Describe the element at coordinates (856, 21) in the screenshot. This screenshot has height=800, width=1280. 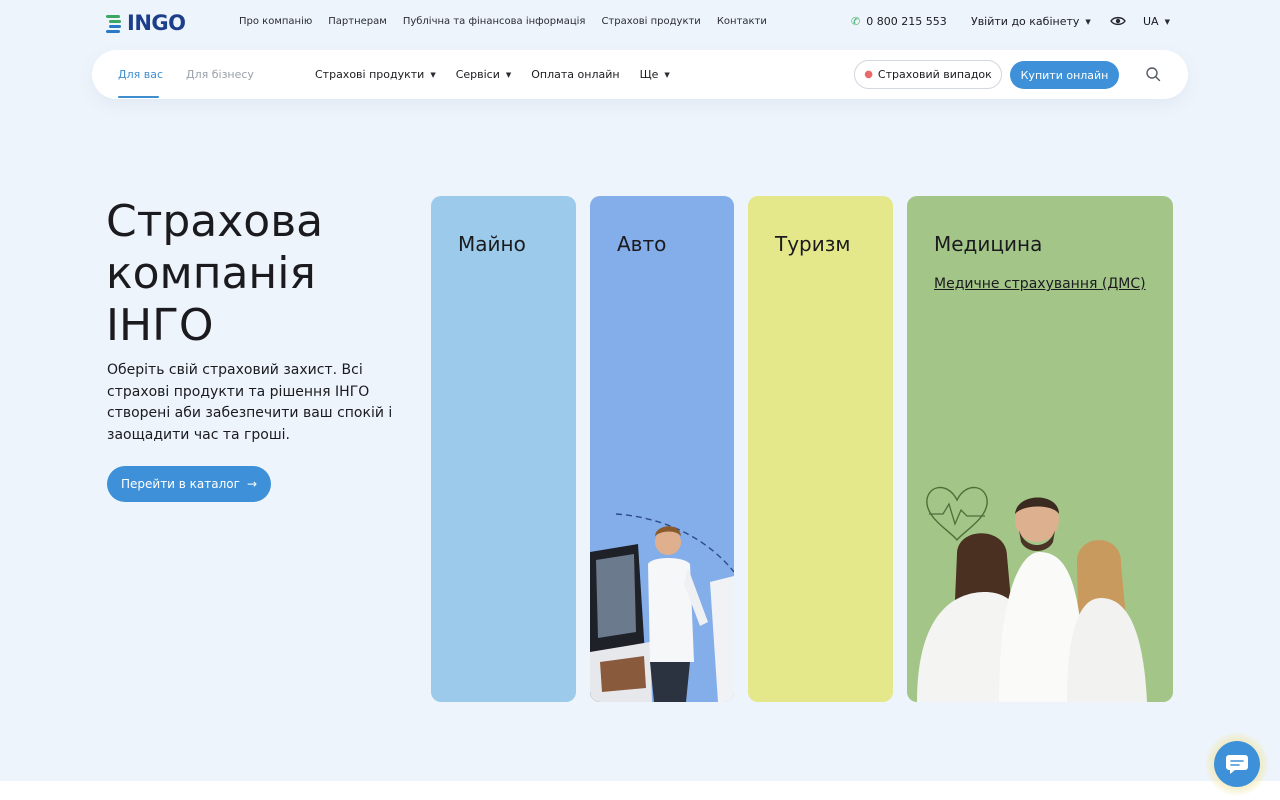
I see `phone-icon: ✆` at that location.